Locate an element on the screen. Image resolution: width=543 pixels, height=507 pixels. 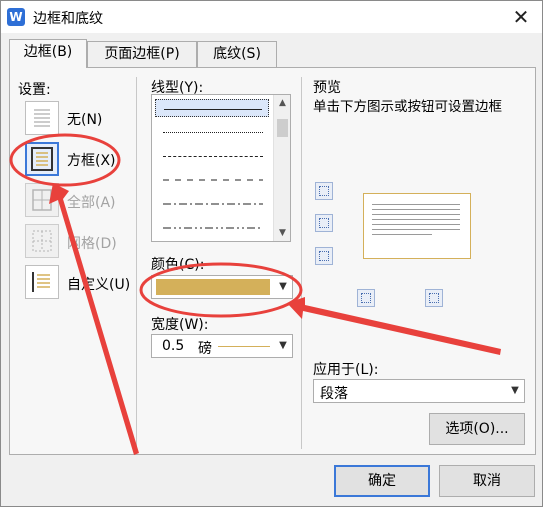
color-dropdown: ▼ is located at coordinates (222, 287).